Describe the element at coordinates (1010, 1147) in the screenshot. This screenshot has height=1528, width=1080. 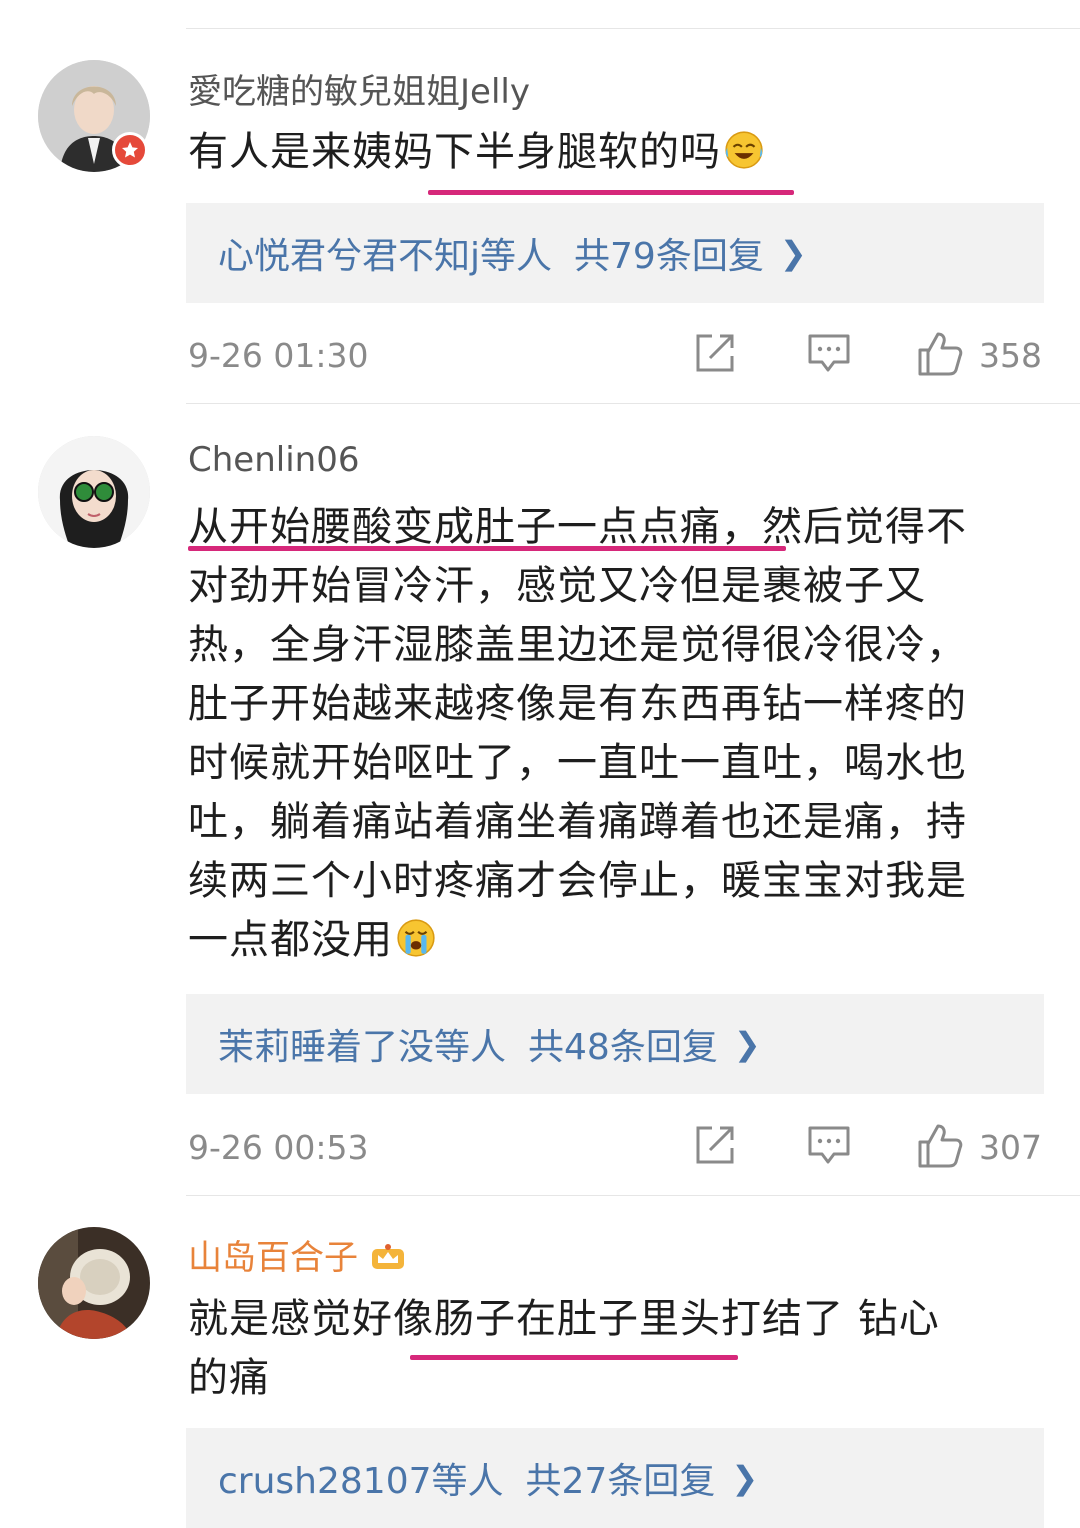
I see `like-count: 307` at that location.